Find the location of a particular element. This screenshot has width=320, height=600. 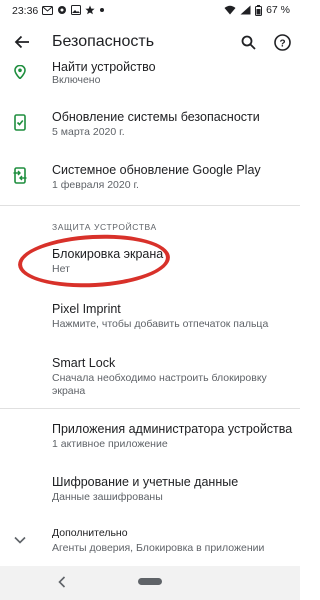

item-title: Шифрование и учетные данные is located at coordinates (145, 482).